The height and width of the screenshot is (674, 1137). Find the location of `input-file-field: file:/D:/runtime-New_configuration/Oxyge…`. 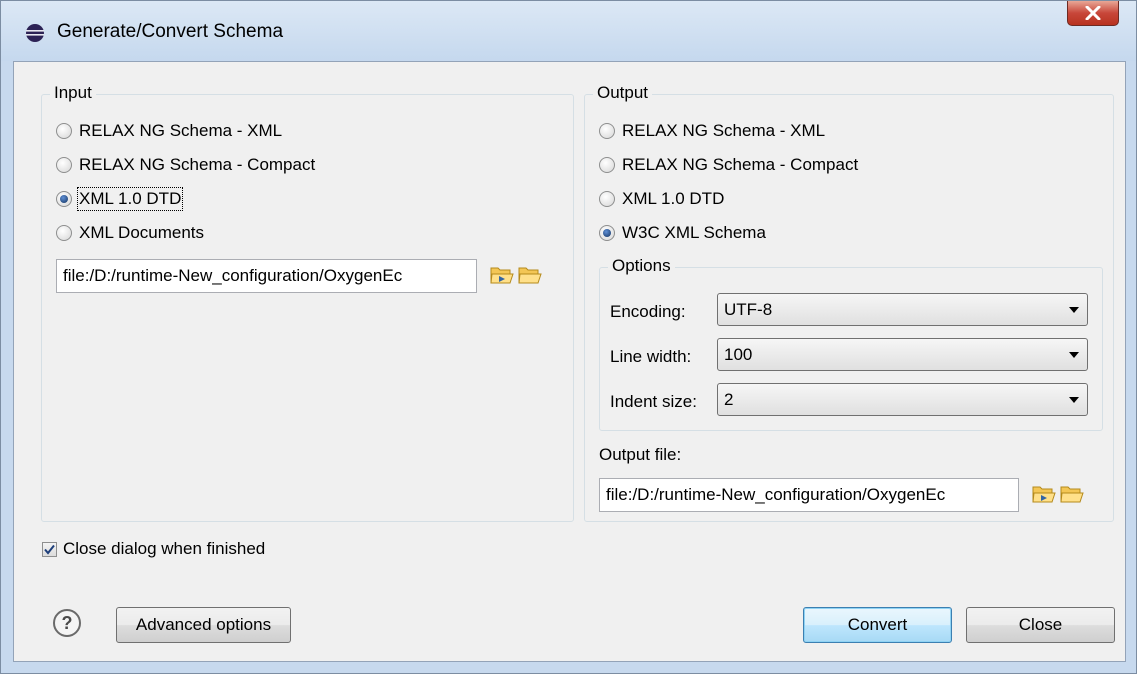

input-file-field: file:/D:/runtime-New_configuration/Oxyge… is located at coordinates (266, 276).